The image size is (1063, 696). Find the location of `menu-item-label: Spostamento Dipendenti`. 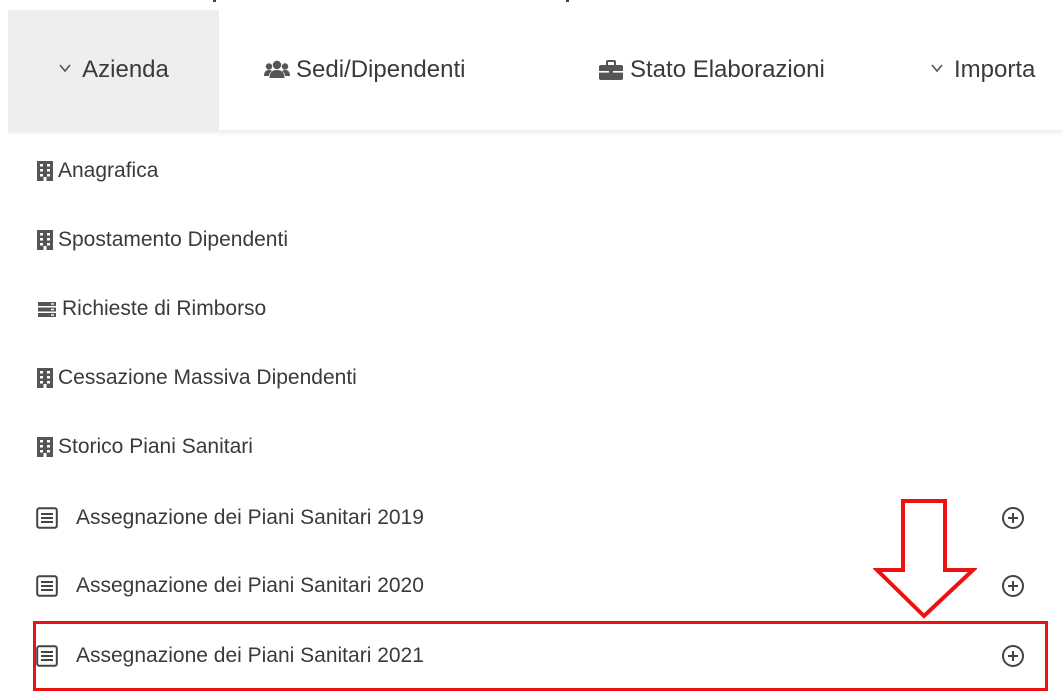

menu-item-label: Spostamento Dipendenti is located at coordinates (173, 239).